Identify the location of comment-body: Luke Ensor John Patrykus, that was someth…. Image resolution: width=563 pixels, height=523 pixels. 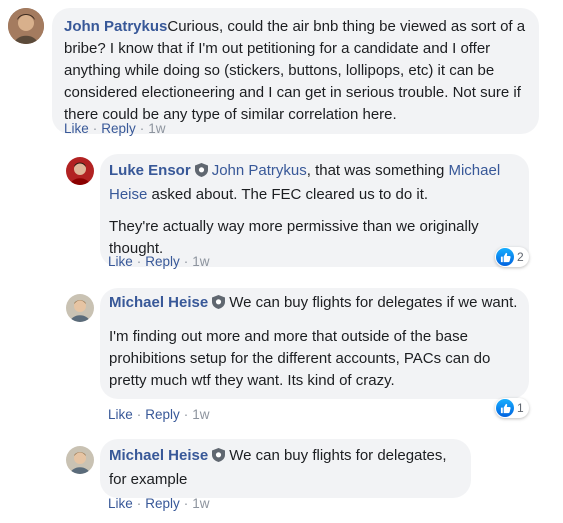
(314, 183).